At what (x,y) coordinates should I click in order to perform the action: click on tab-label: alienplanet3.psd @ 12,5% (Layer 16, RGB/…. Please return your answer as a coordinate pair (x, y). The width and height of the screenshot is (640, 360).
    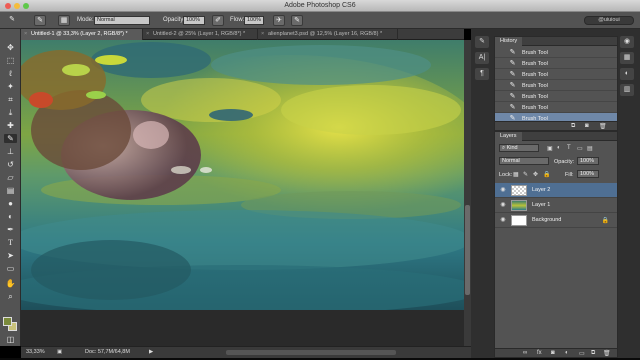
    Looking at the image, I should click on (325, 34).